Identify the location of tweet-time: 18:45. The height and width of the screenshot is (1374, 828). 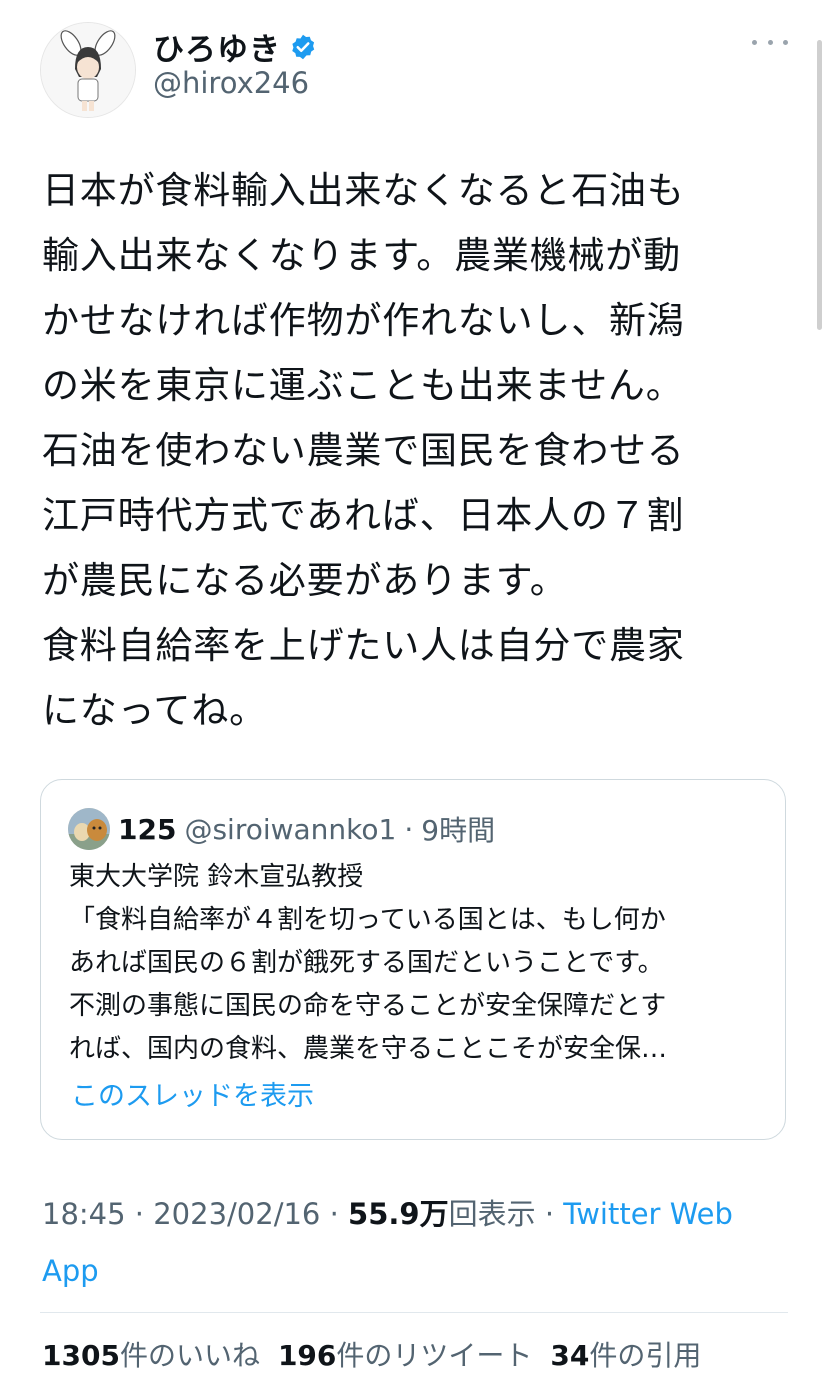
(84, 1214).